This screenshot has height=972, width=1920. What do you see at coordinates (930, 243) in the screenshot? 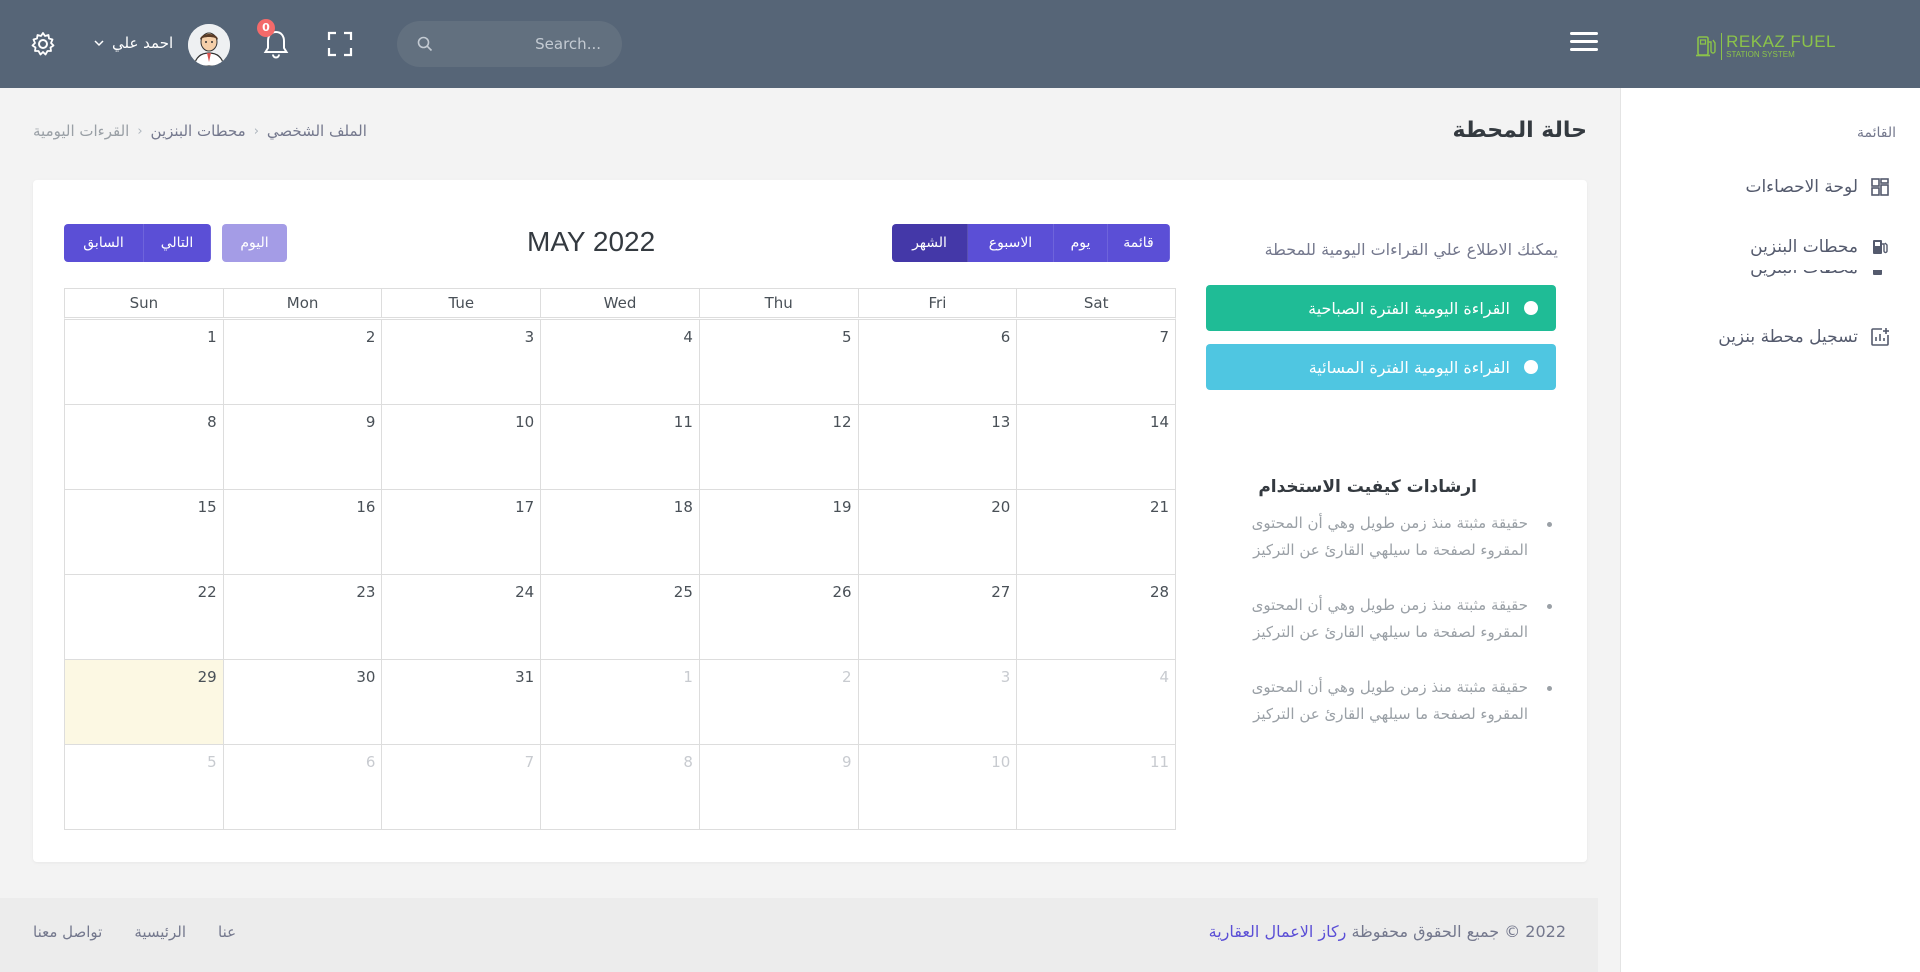
I see `view-month-button: الشهر` at bounding box center [930, 243].